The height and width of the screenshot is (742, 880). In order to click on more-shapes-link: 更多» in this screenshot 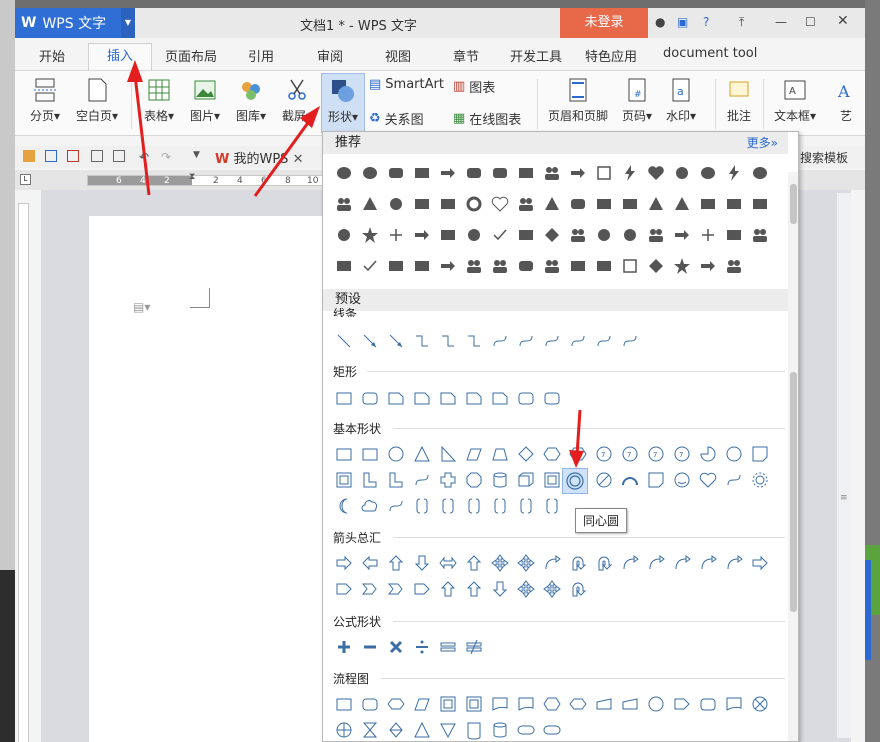, I will do `click(762, 143)`.